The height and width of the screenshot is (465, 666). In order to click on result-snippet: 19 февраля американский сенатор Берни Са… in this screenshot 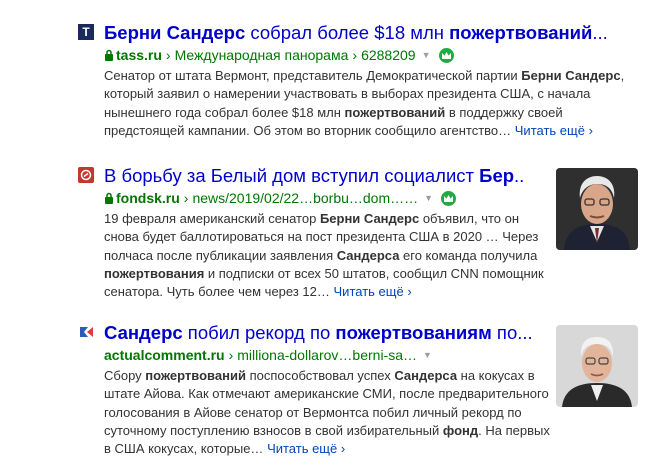, I will do `click(324, 255)`.